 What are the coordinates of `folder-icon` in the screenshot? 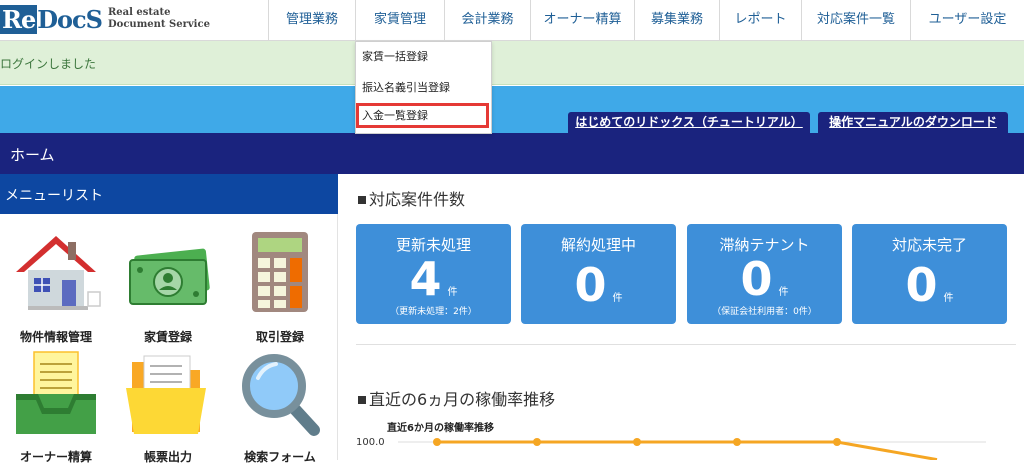 It's located at (166, 394).